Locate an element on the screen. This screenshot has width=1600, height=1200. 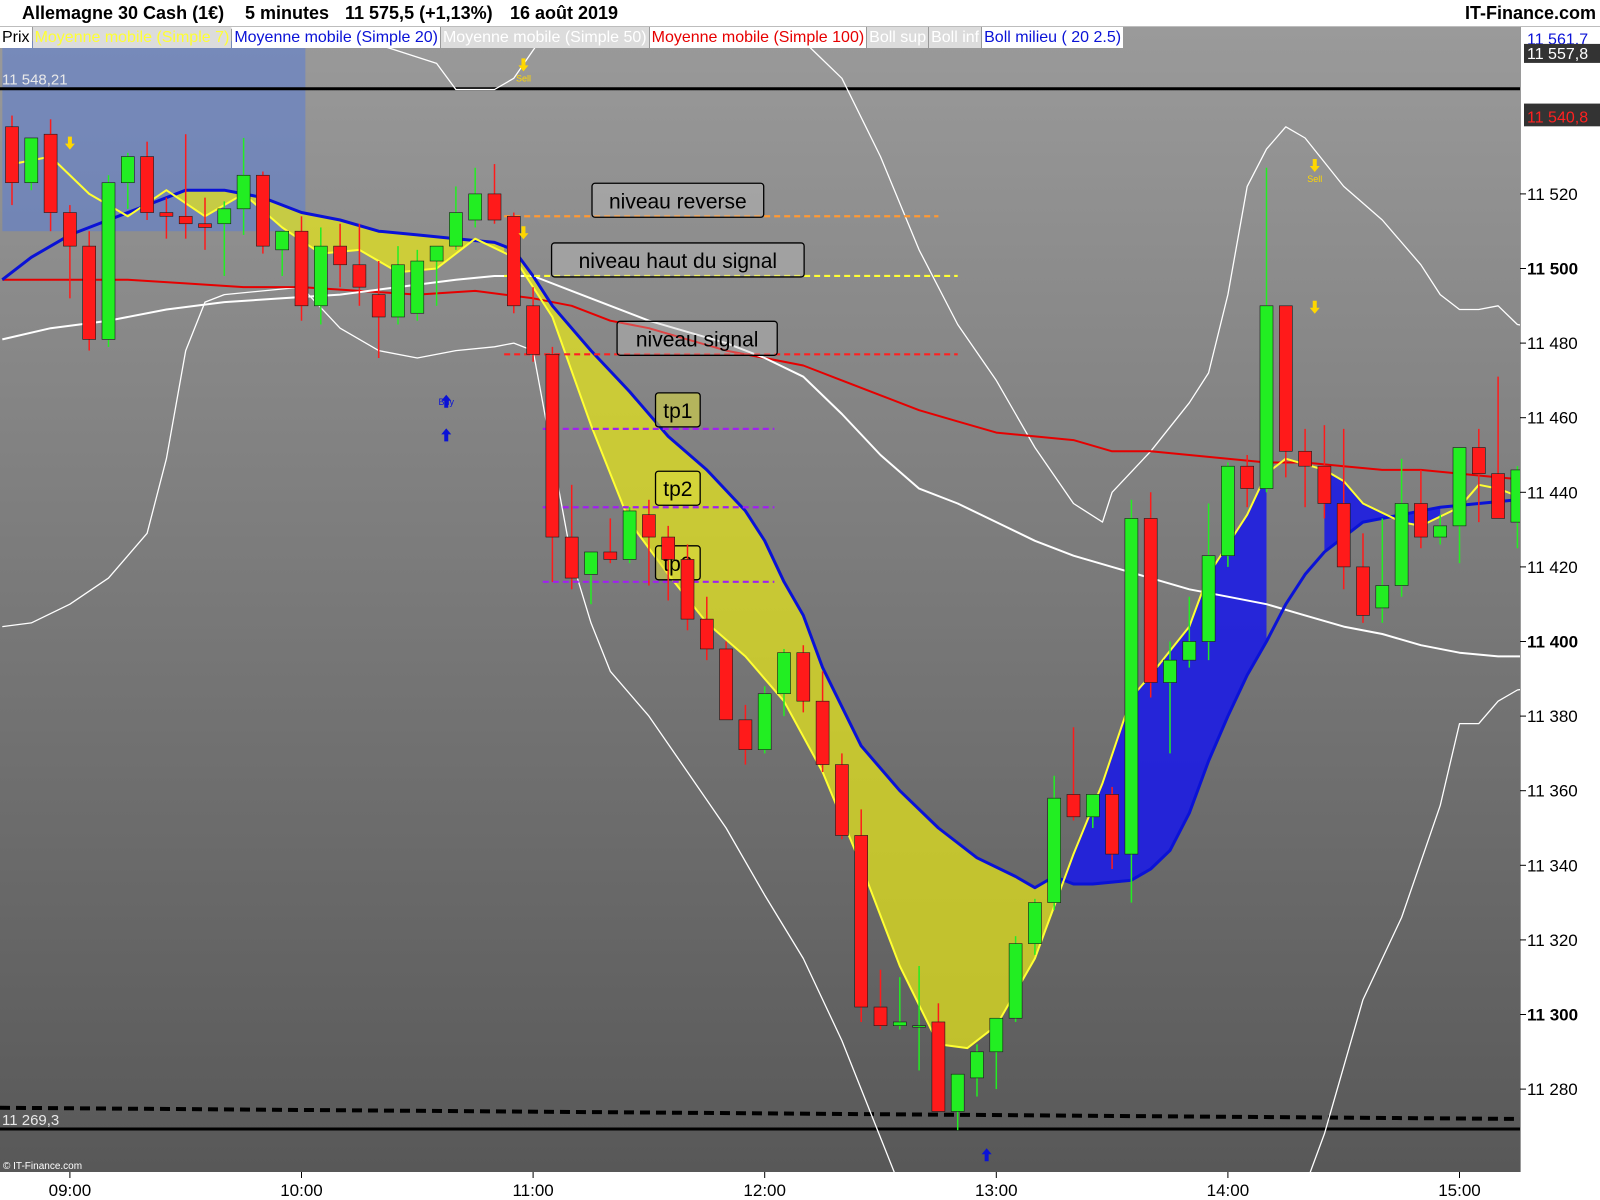
signal-label-1: Sell is located at coordinates (523, 78).